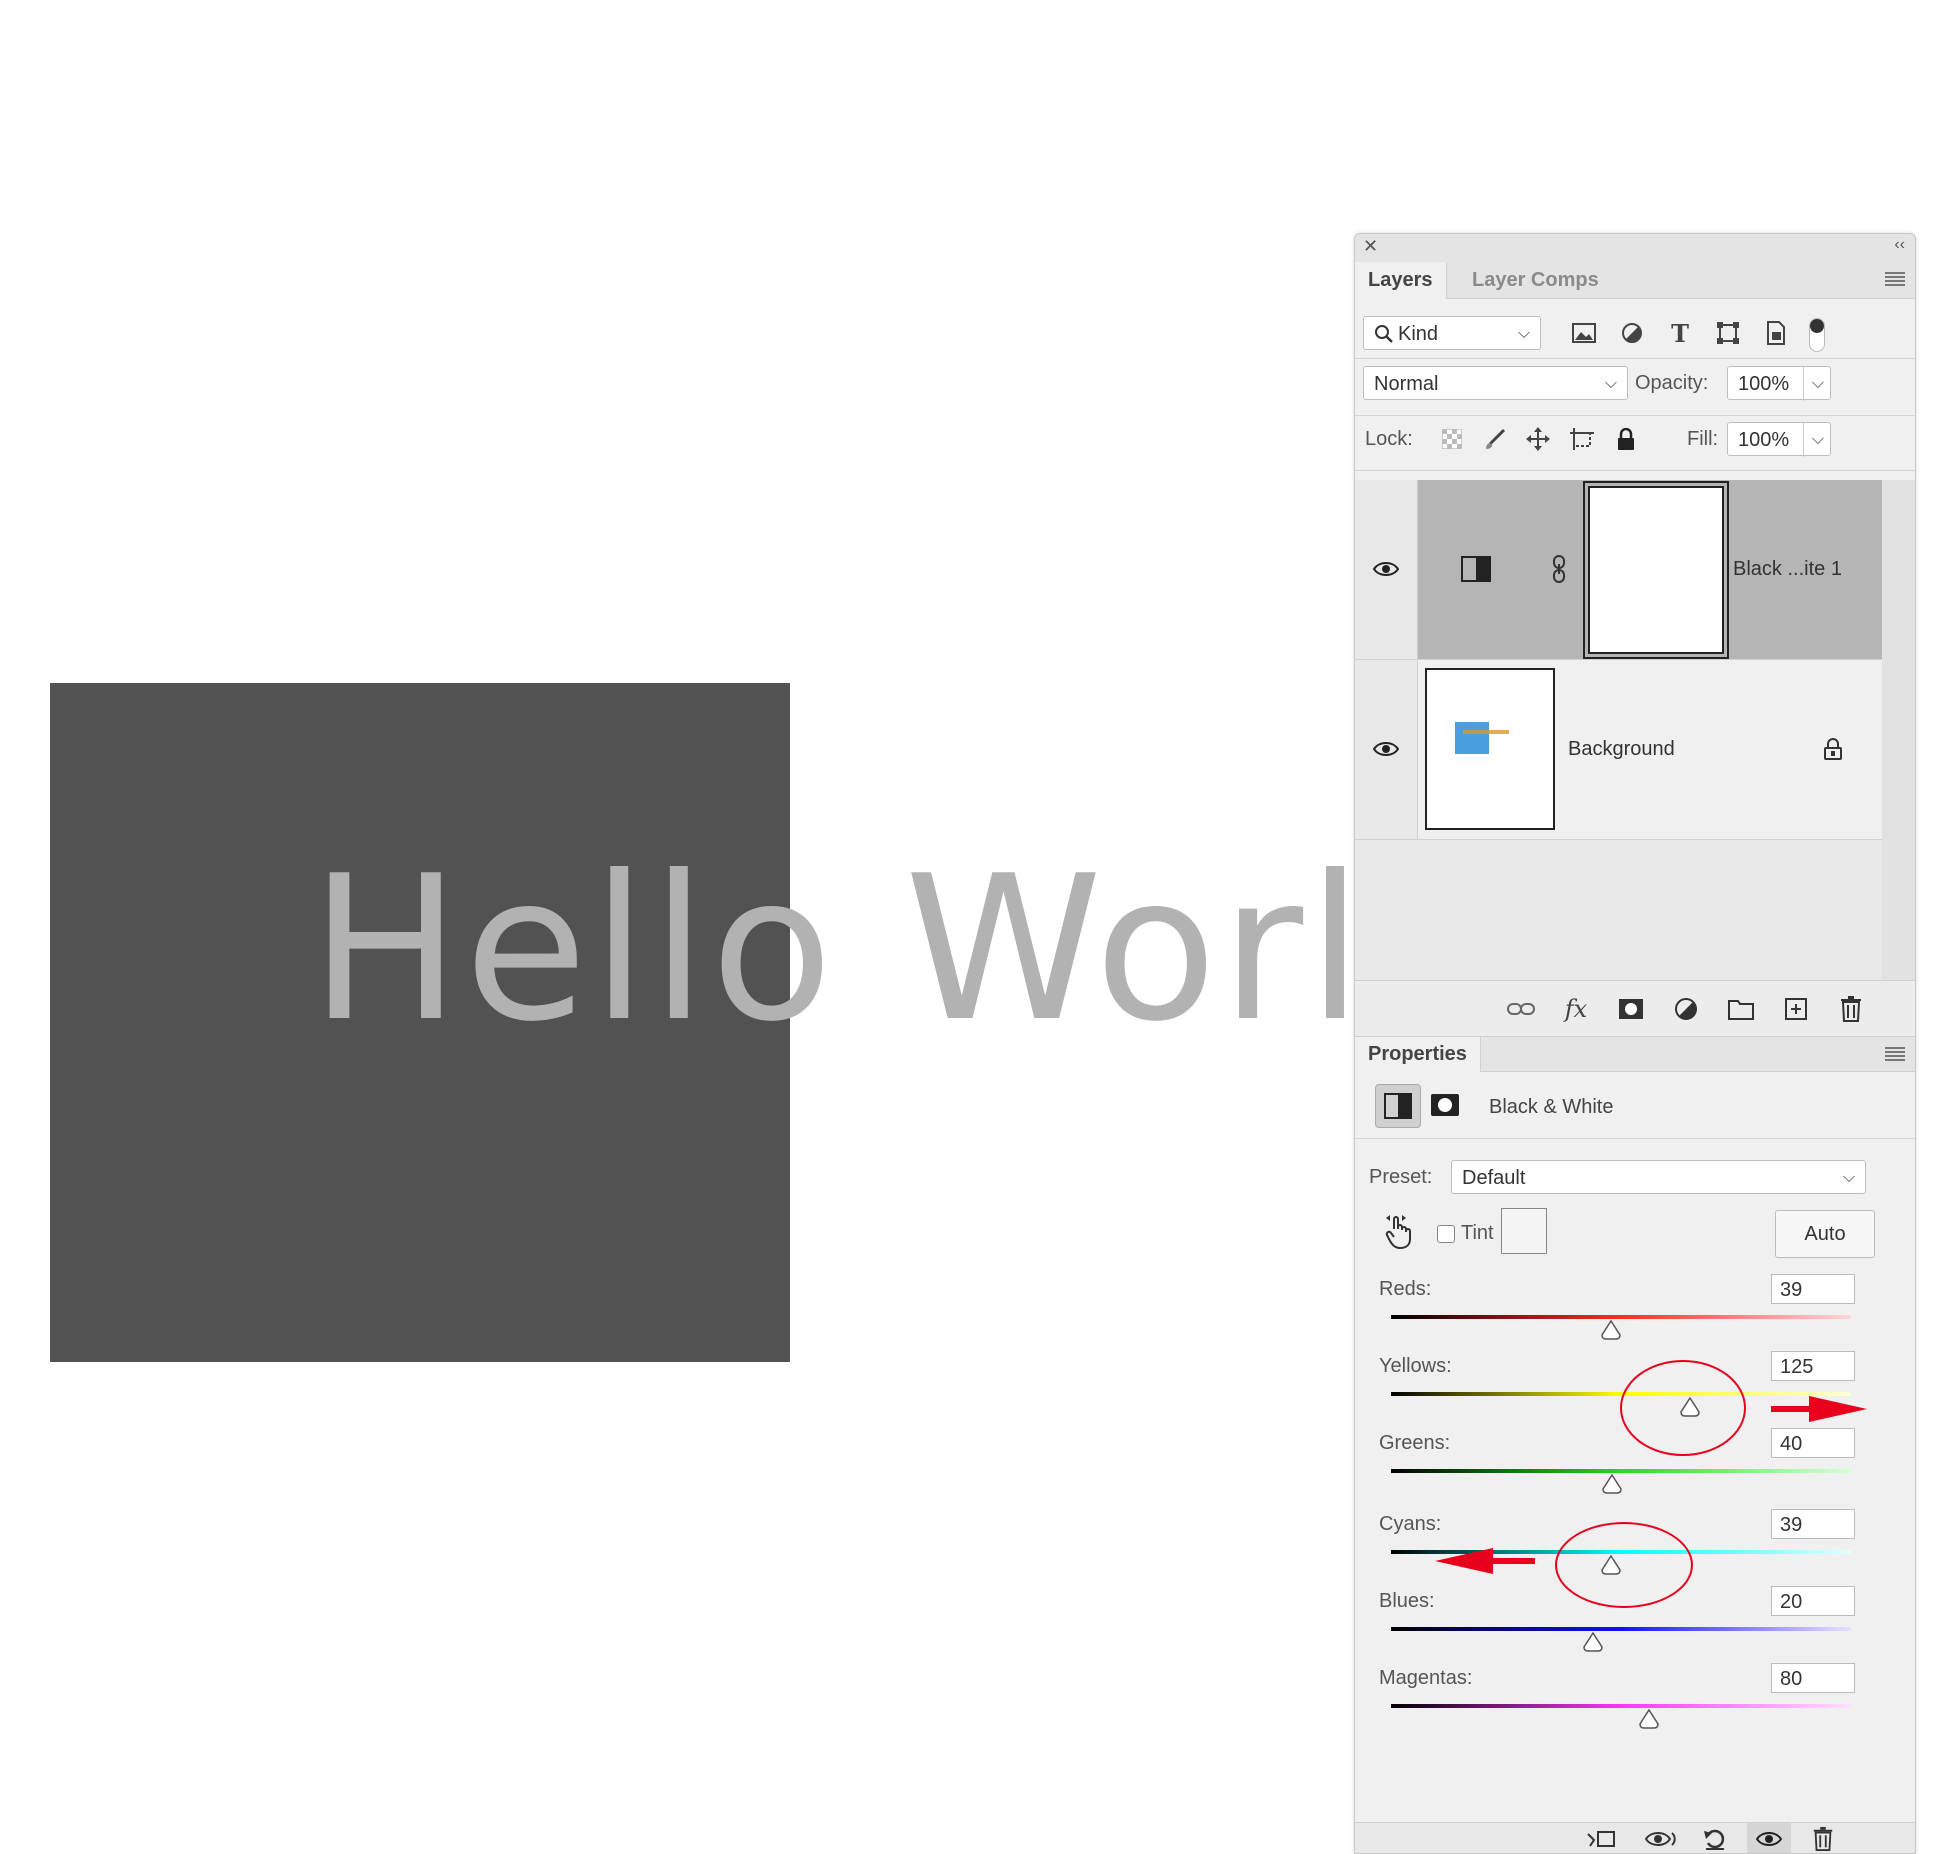  What do you see at coordinates (1406, 384) in the screenshot?
I see `blend-mode-value: Normal` at bounding box center [1406, 384].